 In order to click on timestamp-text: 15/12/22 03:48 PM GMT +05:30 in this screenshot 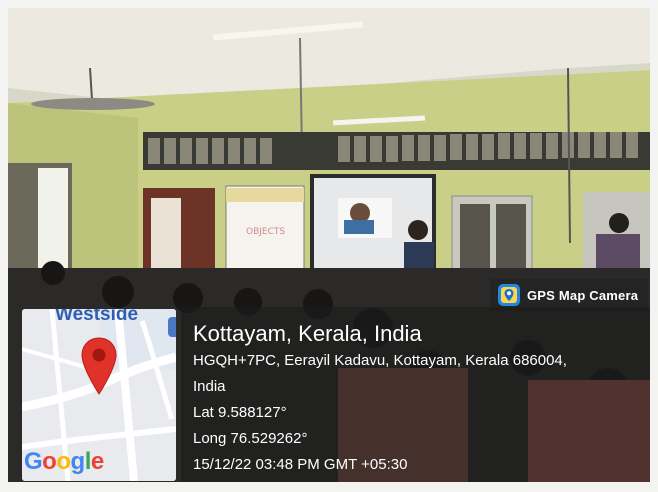, I will do `click(300, 464)`.